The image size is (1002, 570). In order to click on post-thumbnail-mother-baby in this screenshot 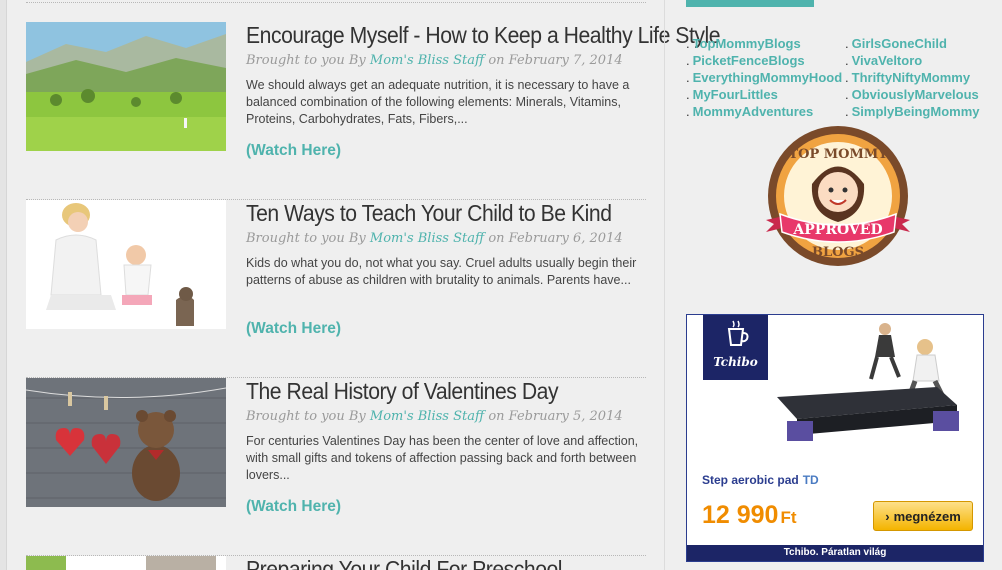, I will do `click(126, 264)`.